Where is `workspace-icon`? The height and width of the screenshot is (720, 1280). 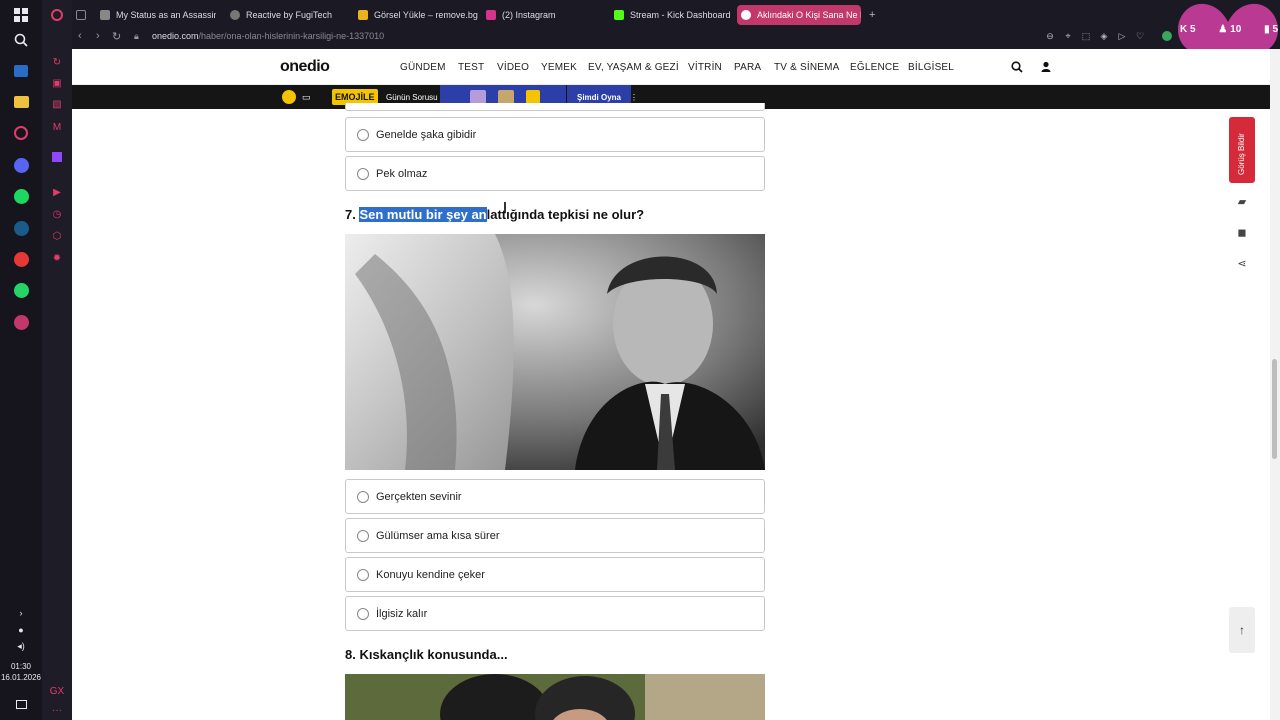 workspace-icon is located at coordinates (84, 15).